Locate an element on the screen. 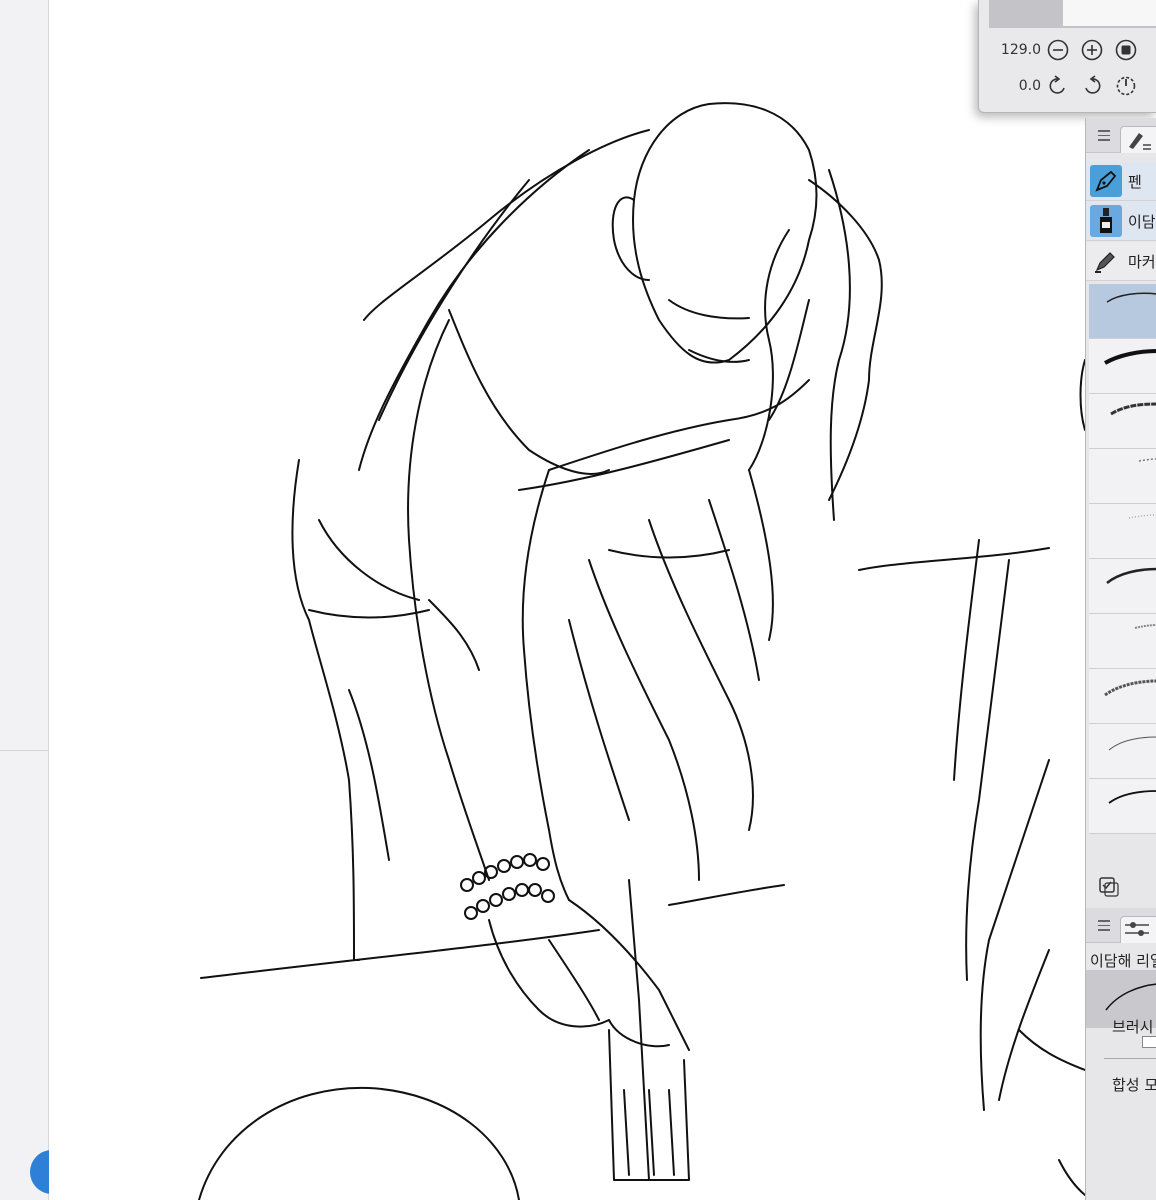  bracelet-beads is located at coordinates (507, 886).